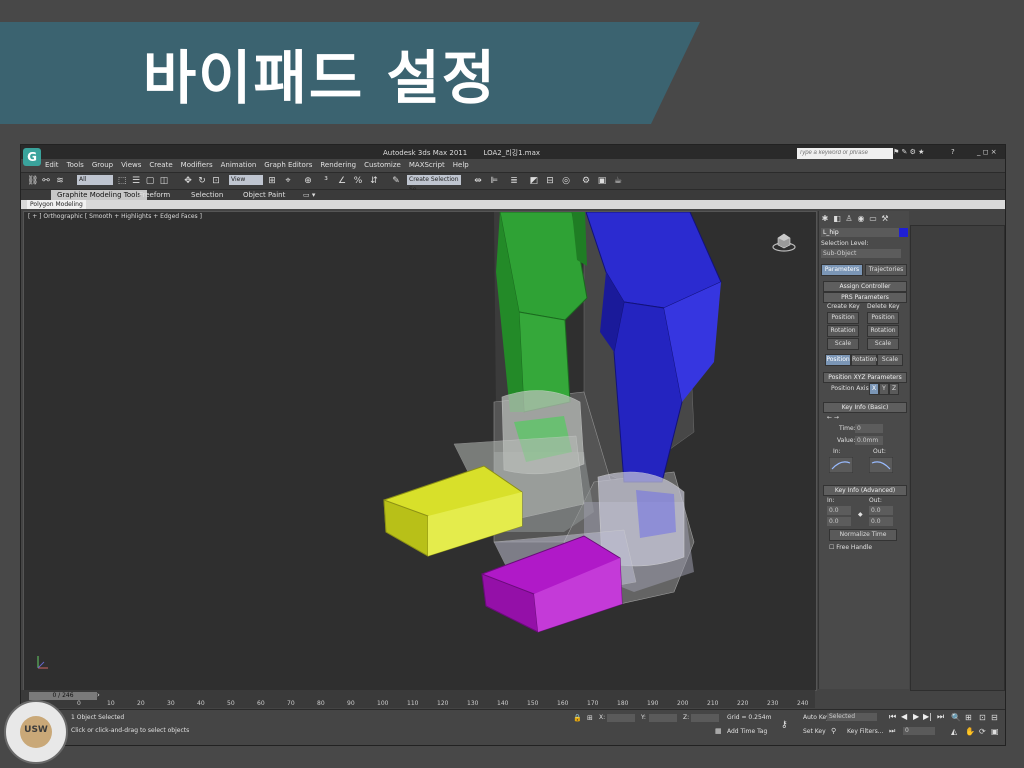  Describe the element at coordinates (494, 181) in the screenshot. I see `align-icon: ⊫` at that location.